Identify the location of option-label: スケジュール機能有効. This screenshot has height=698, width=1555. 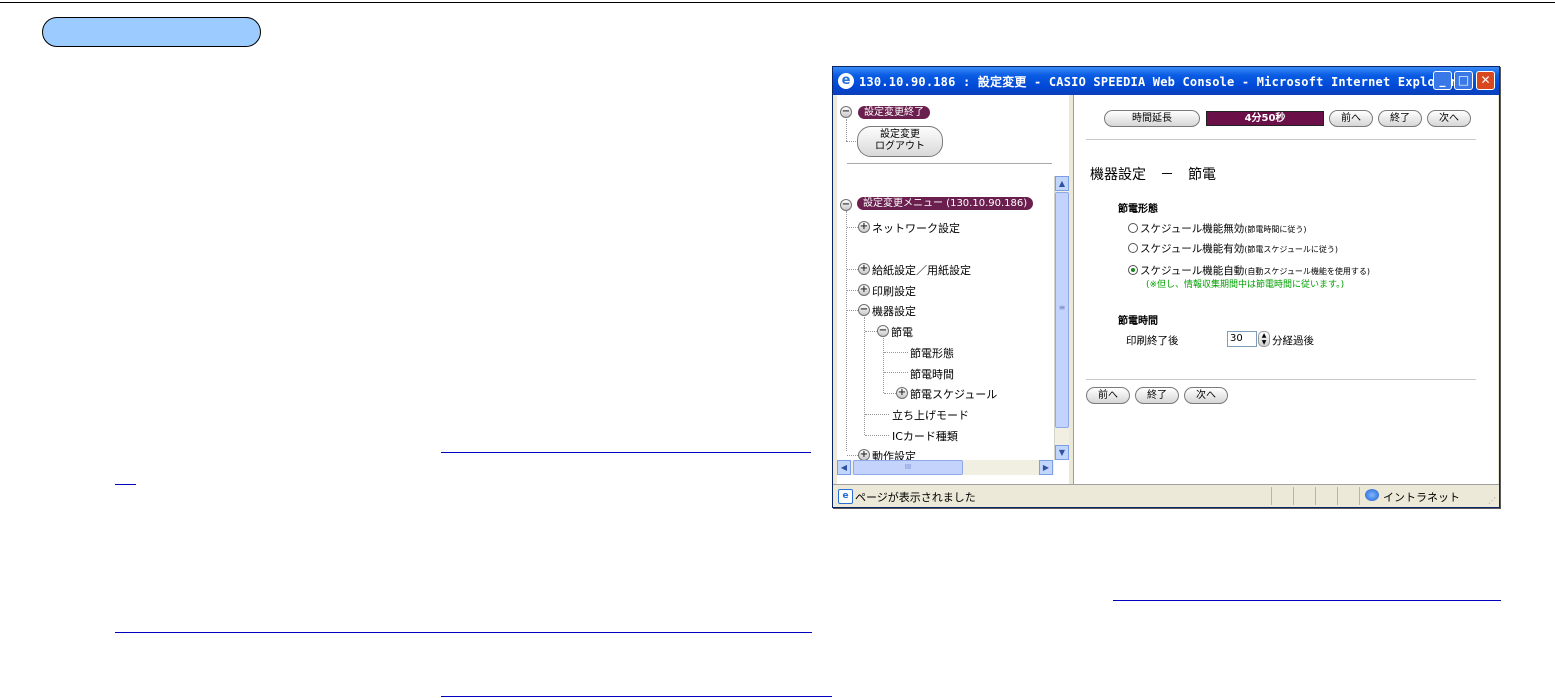
(1192, 249).